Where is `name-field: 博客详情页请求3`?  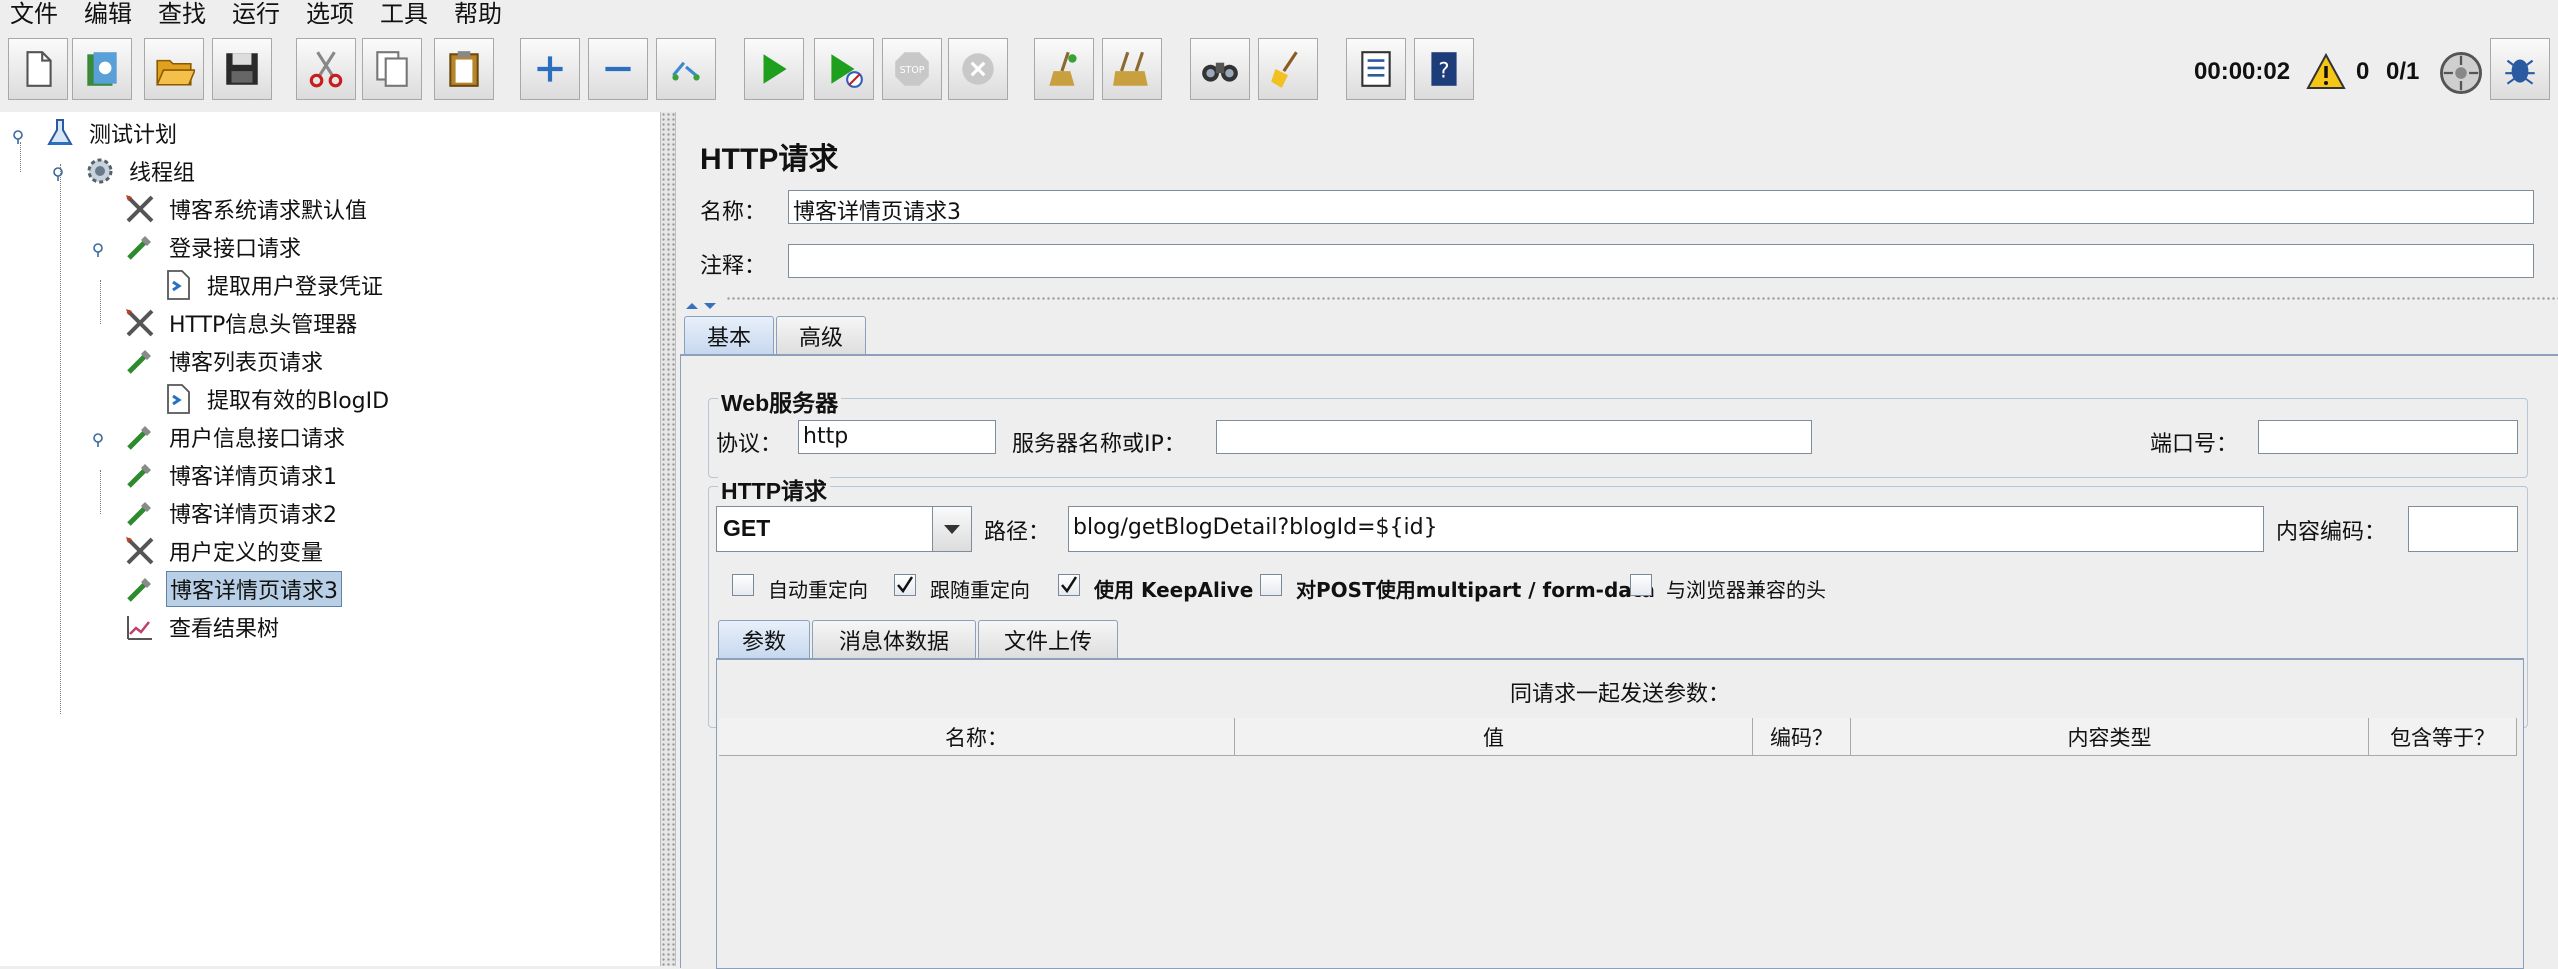 name-field: 博客详情页请求3 is located at coordinates (1661, 207).